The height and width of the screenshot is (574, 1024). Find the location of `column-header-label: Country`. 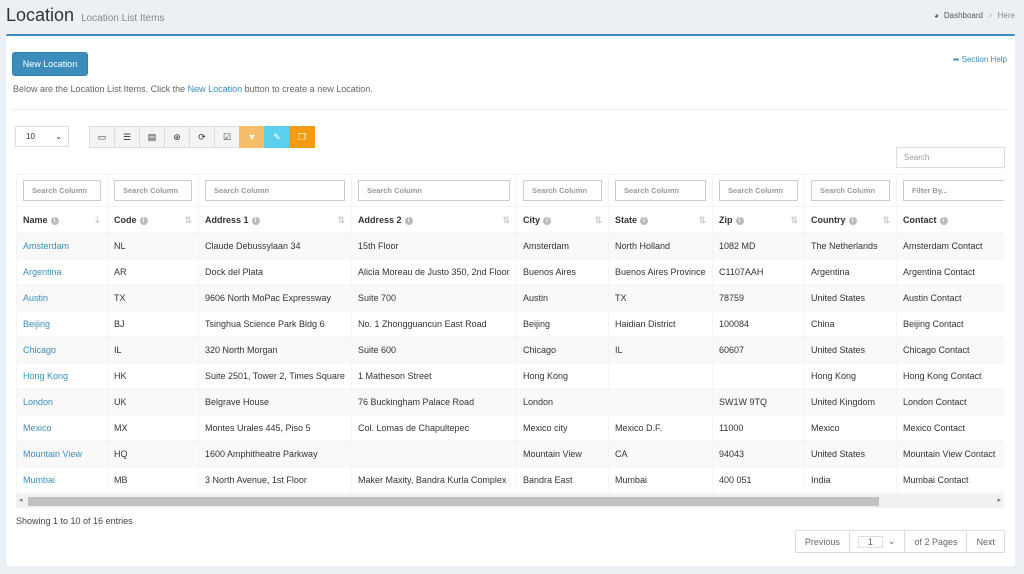

column-header-label: Country is located at coordinates (828, 219).